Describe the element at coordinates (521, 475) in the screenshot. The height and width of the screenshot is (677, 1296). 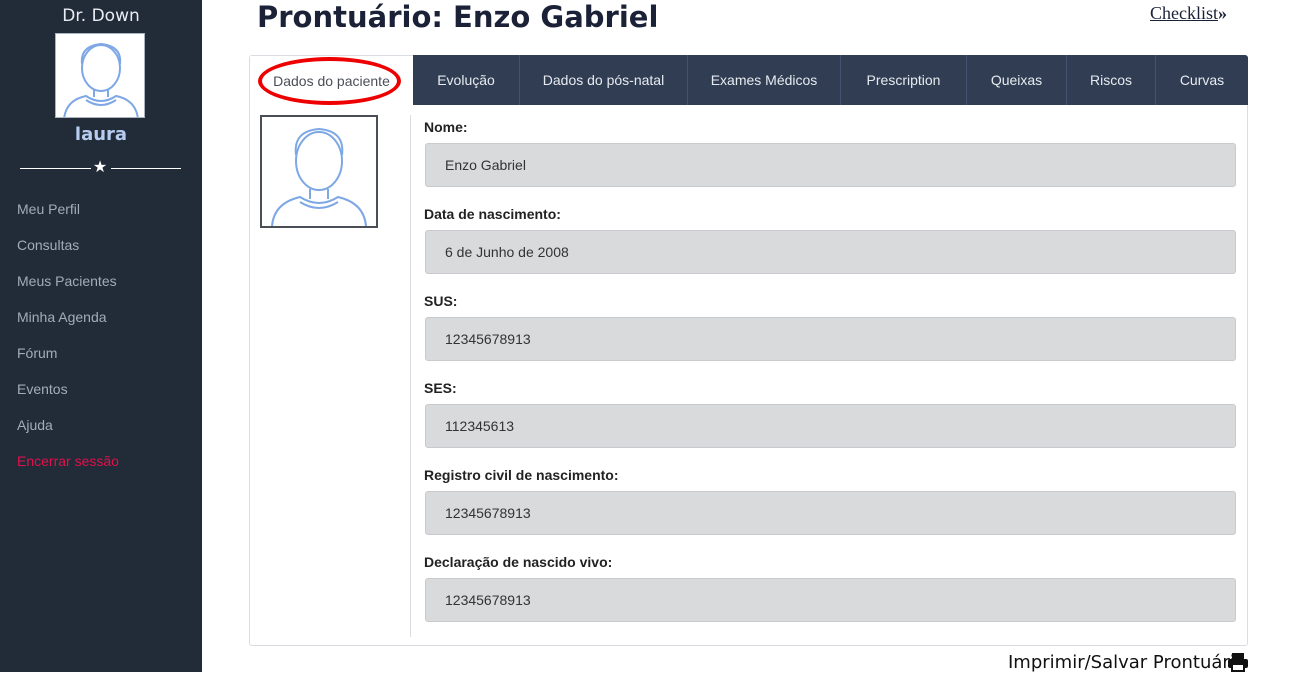
I see `field-label-registro-civil: Registro civil de nascimento:` at that location.